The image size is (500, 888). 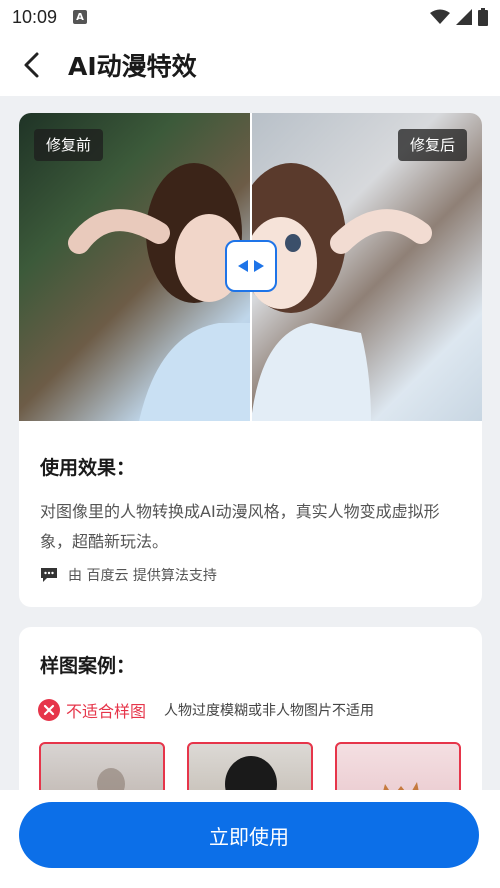 I want to click on bottom-action-bar: 立即使用, so click(x=250, y=839).